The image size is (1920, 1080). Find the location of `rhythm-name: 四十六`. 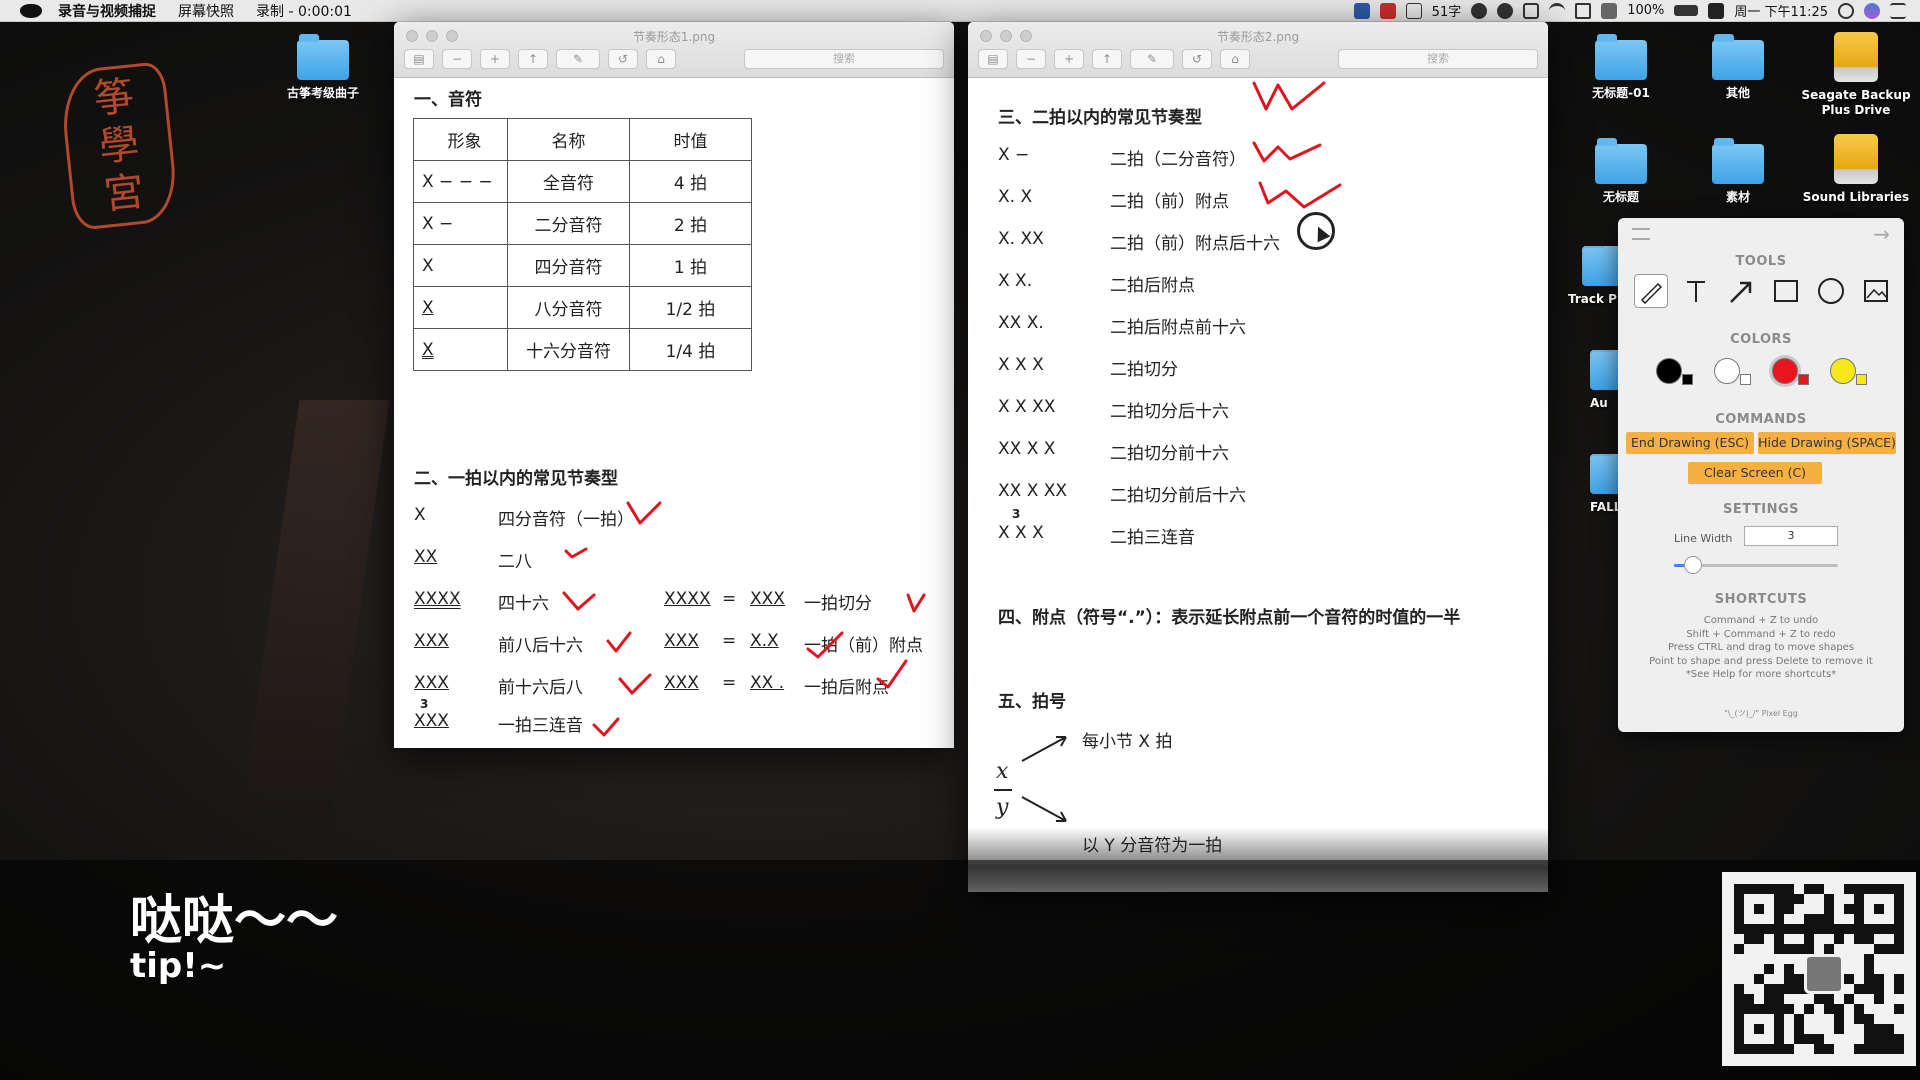

rhythm-name: 四十六 is located at coordinates (523, 604).